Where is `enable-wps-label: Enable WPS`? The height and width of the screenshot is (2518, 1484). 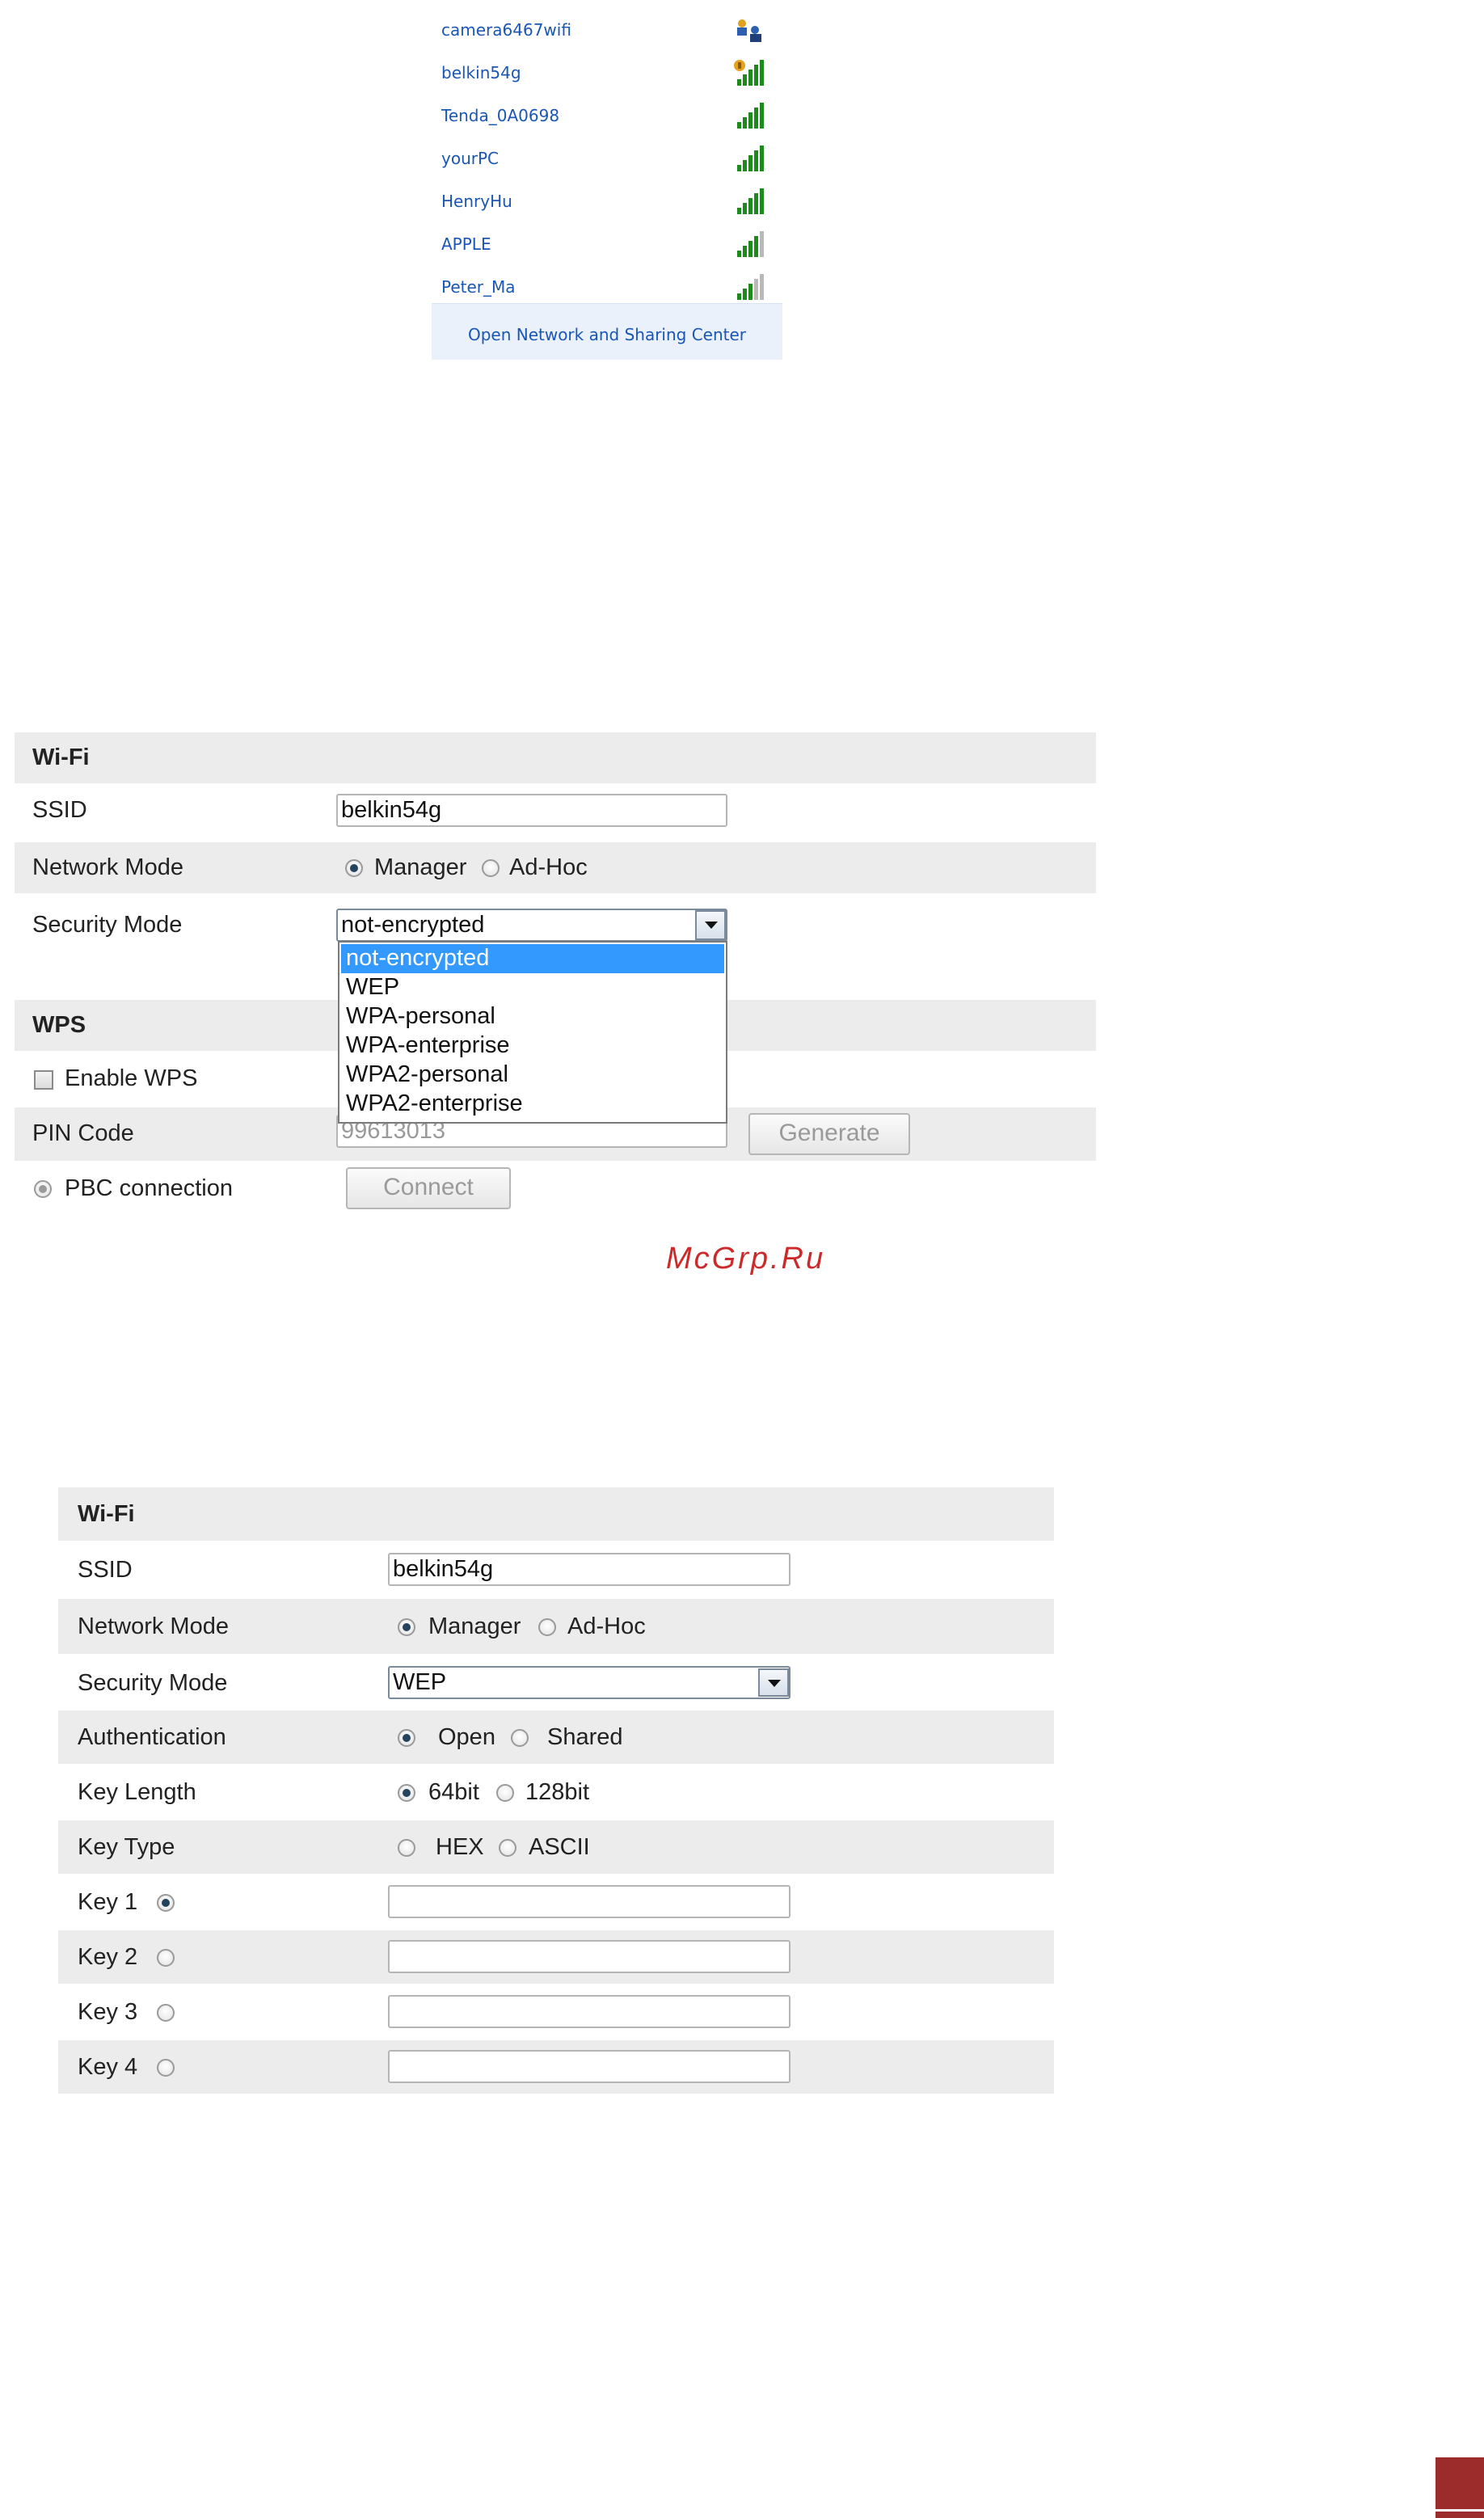
enable-wps-label: Enable WPS is located at coordinates (131, 1078).